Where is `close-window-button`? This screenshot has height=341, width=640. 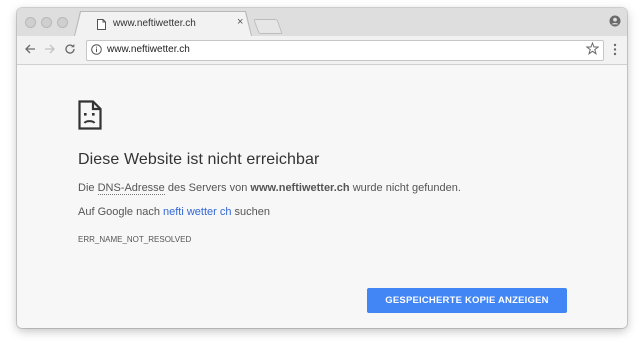
close-window-button is located at coordinates (30, 22).